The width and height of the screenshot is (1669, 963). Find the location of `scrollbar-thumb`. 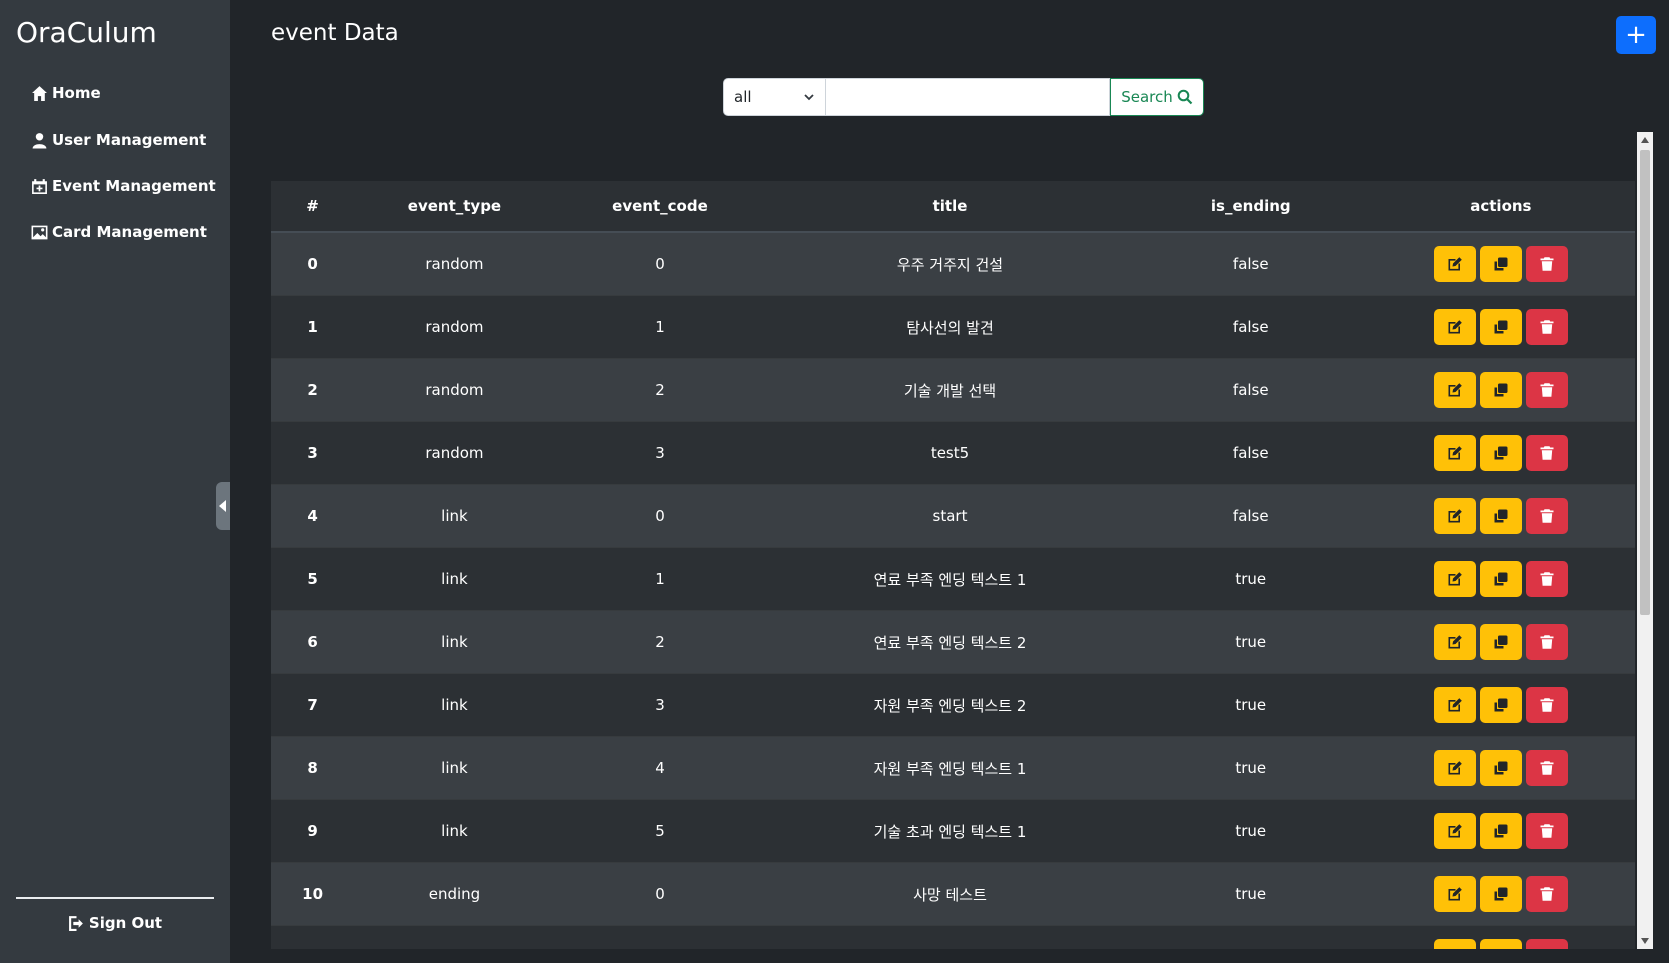

scrollbar-thumb is located at coordinates (1645, 382).